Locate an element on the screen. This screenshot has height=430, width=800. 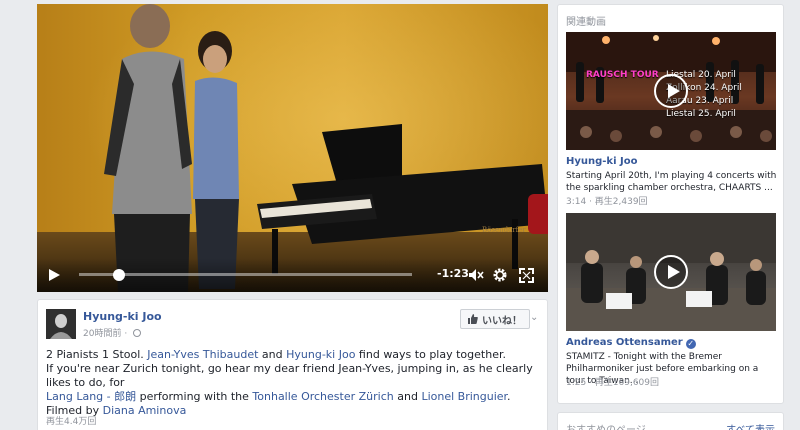
mention-link-bringuier: Lionel Bringuier is located at coordinates (464, 396).